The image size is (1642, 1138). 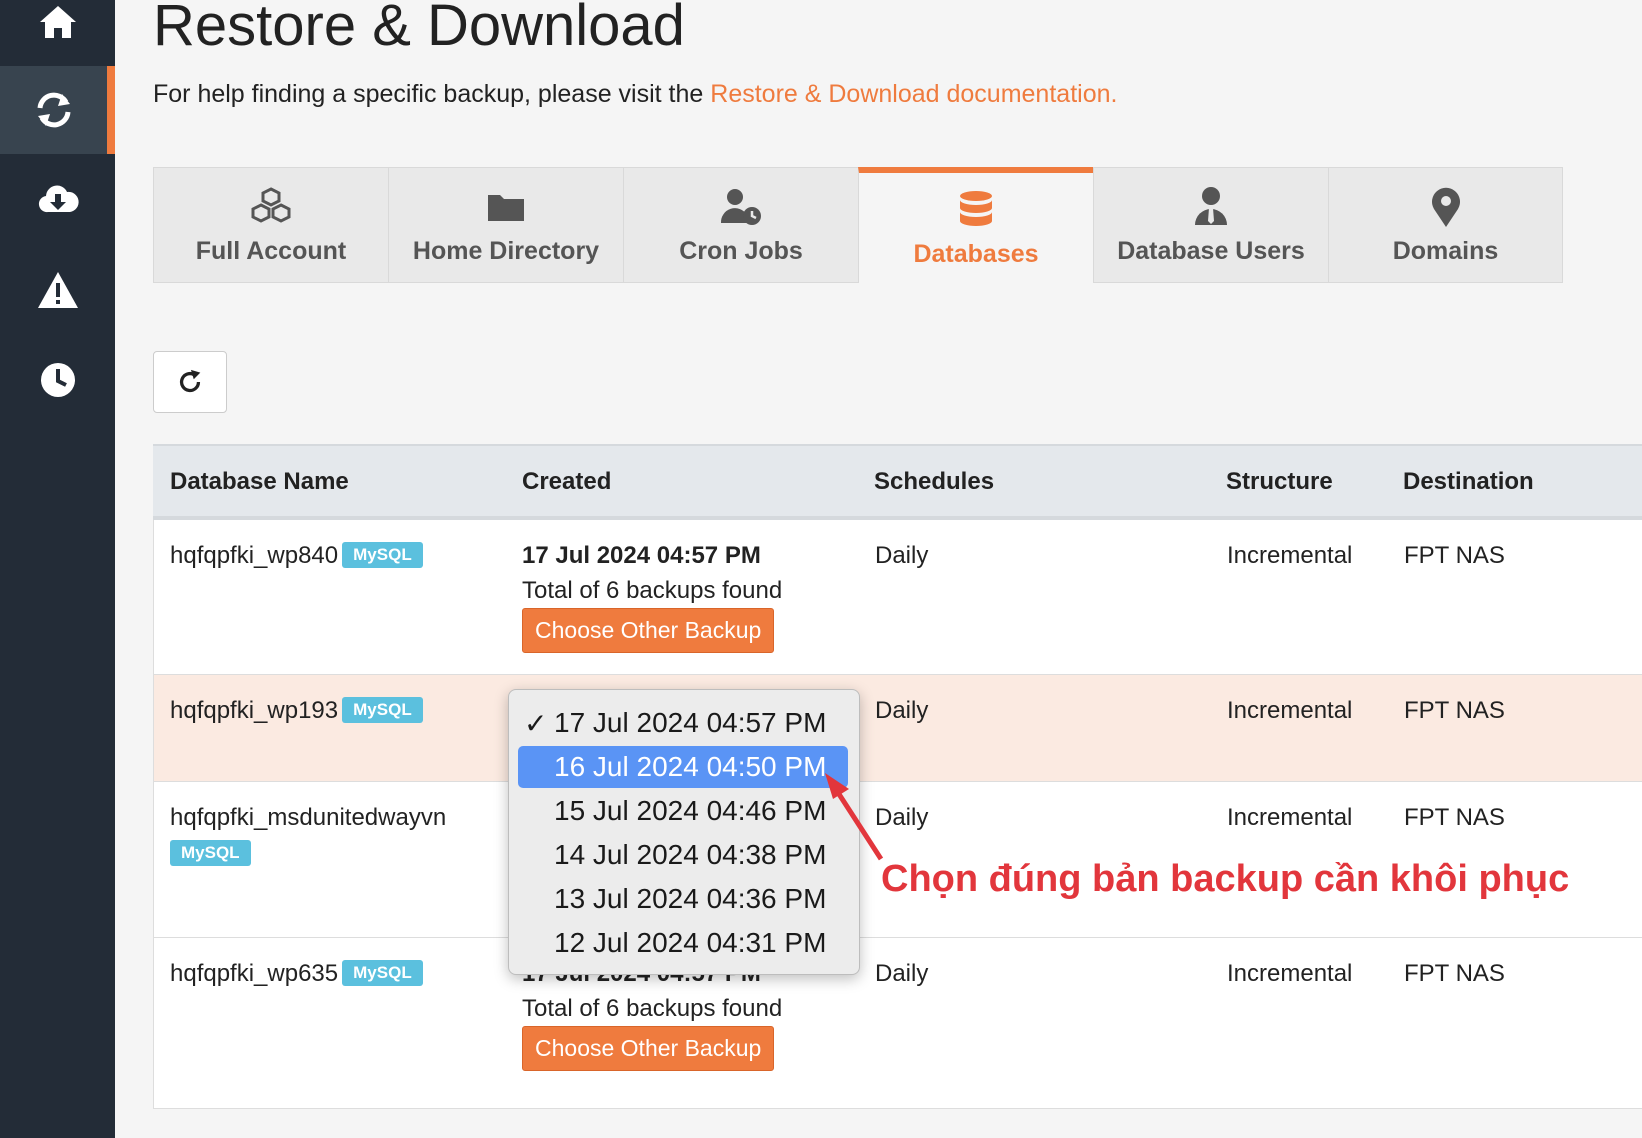 I want to click on page-title: Restore & Download, so click(x=419, y=29).